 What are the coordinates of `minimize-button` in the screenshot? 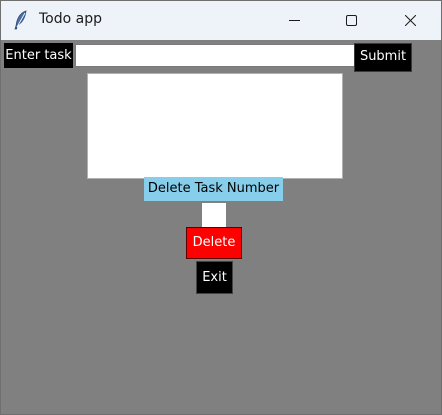 It's located at (294, 20).